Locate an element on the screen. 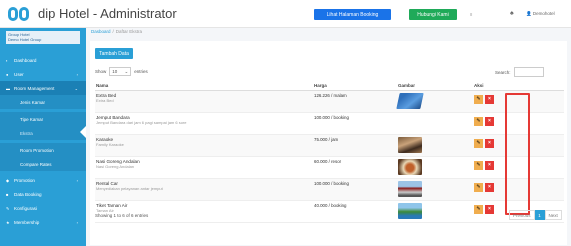  sidebar-subitem-room-promotion: Room Promotion is located at coordinates (43, 150).